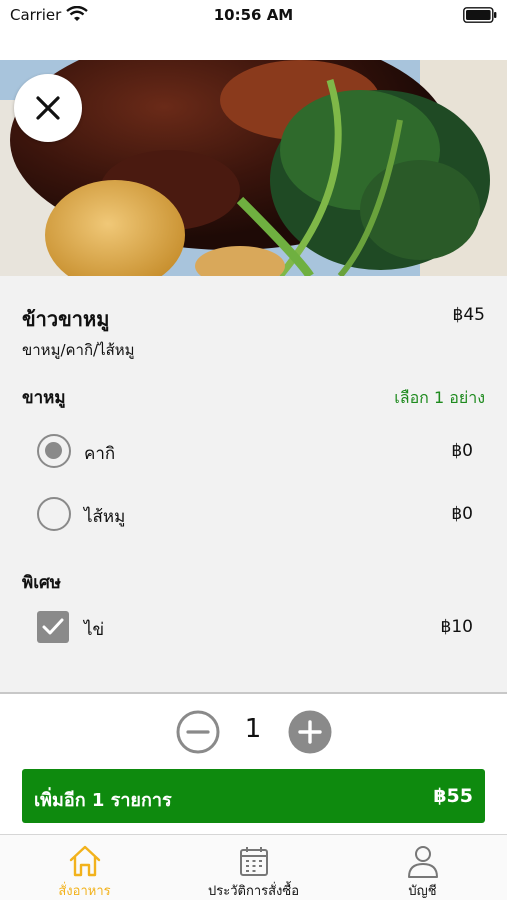 The height and width of the screenshot is (900, 507). Describe the element at coordinates (253, 891) in the screenshot. I see `tab-label: ประวัติการสั่งซื้อ` at that location.